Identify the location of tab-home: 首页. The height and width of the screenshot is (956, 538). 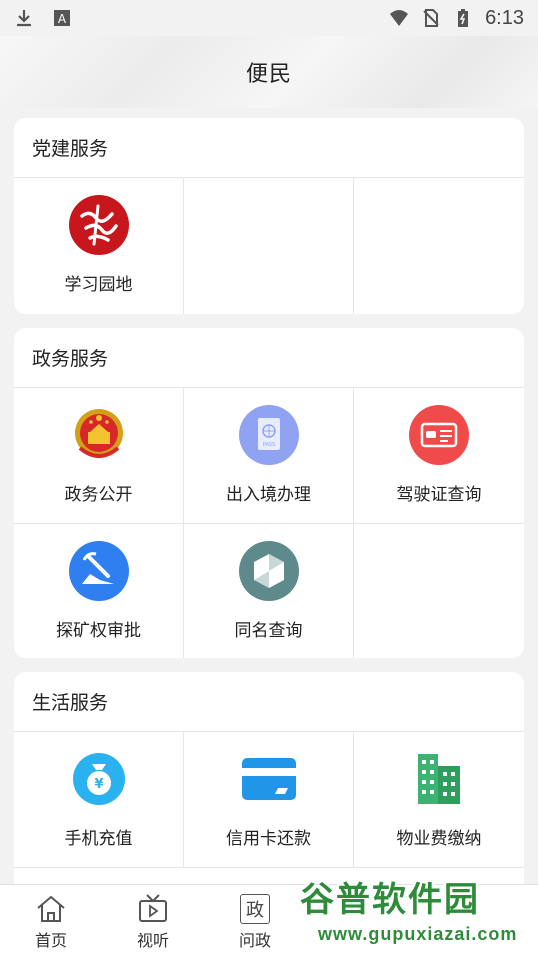
(51, 920).